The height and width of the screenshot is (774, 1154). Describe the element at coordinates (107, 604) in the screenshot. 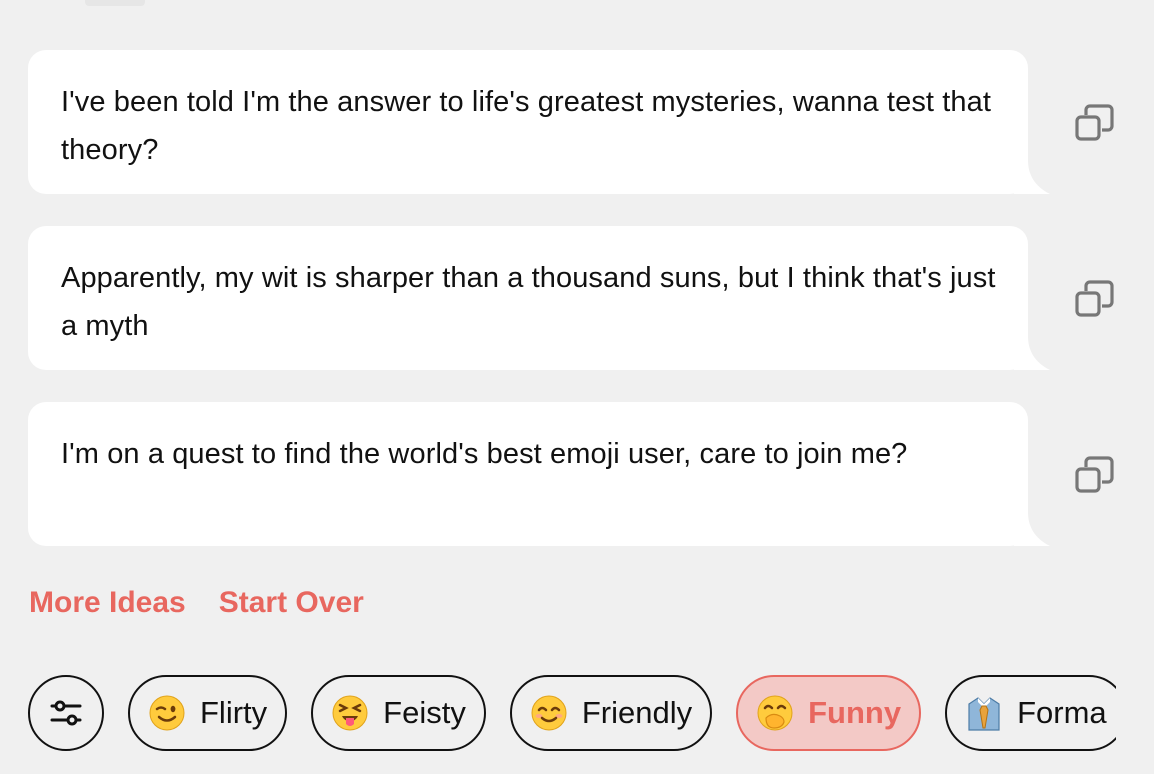

I see `more-ideas-link: More Ideas` at that location.